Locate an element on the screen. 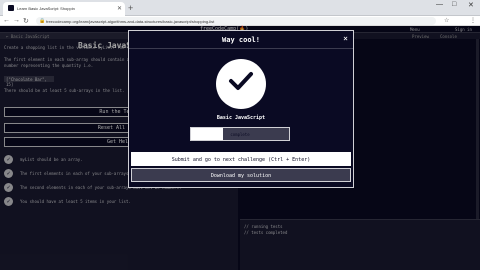 The height and width of the screenshot is (270, 480). window-close-button: ✕ is located at coordinates (471, 5).